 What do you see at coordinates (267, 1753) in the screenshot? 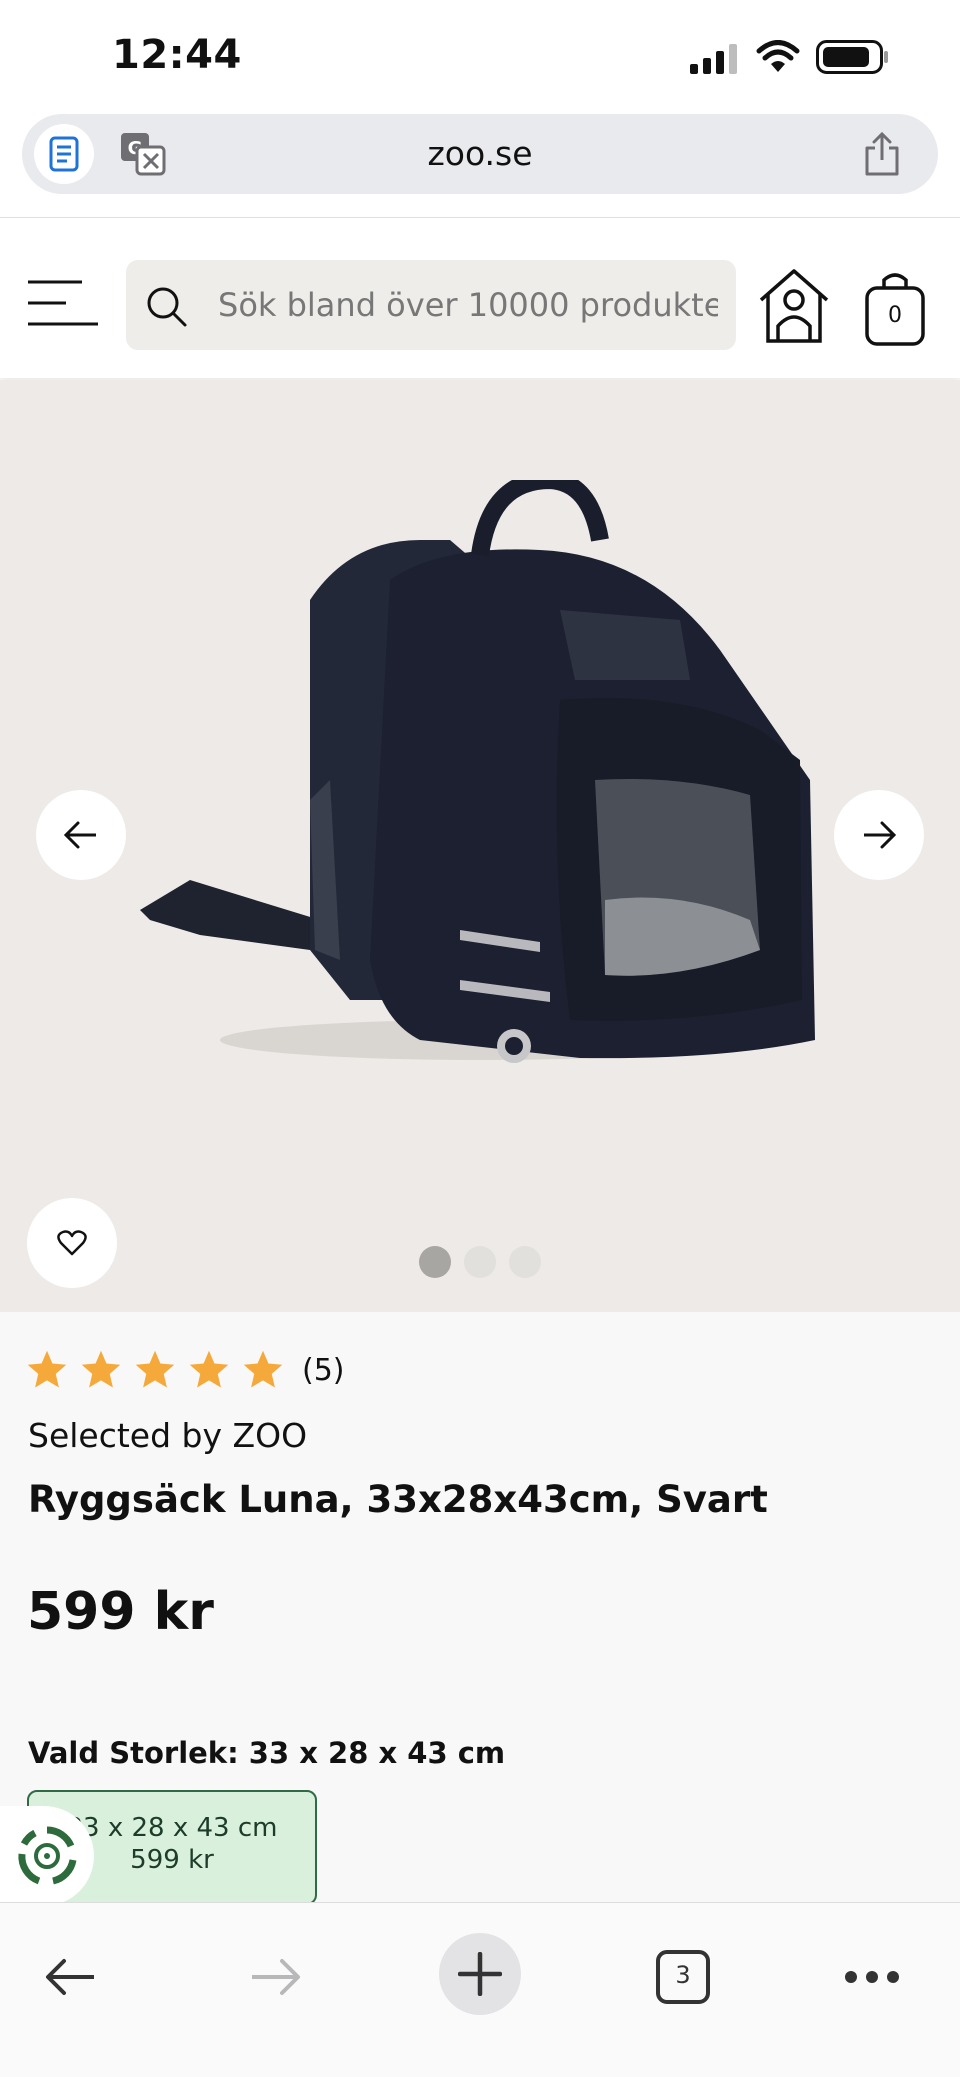
I see `selected-size-label: Vald Storlek: 33 x 28 x 43 cm` at bounding box center [267, 1753].